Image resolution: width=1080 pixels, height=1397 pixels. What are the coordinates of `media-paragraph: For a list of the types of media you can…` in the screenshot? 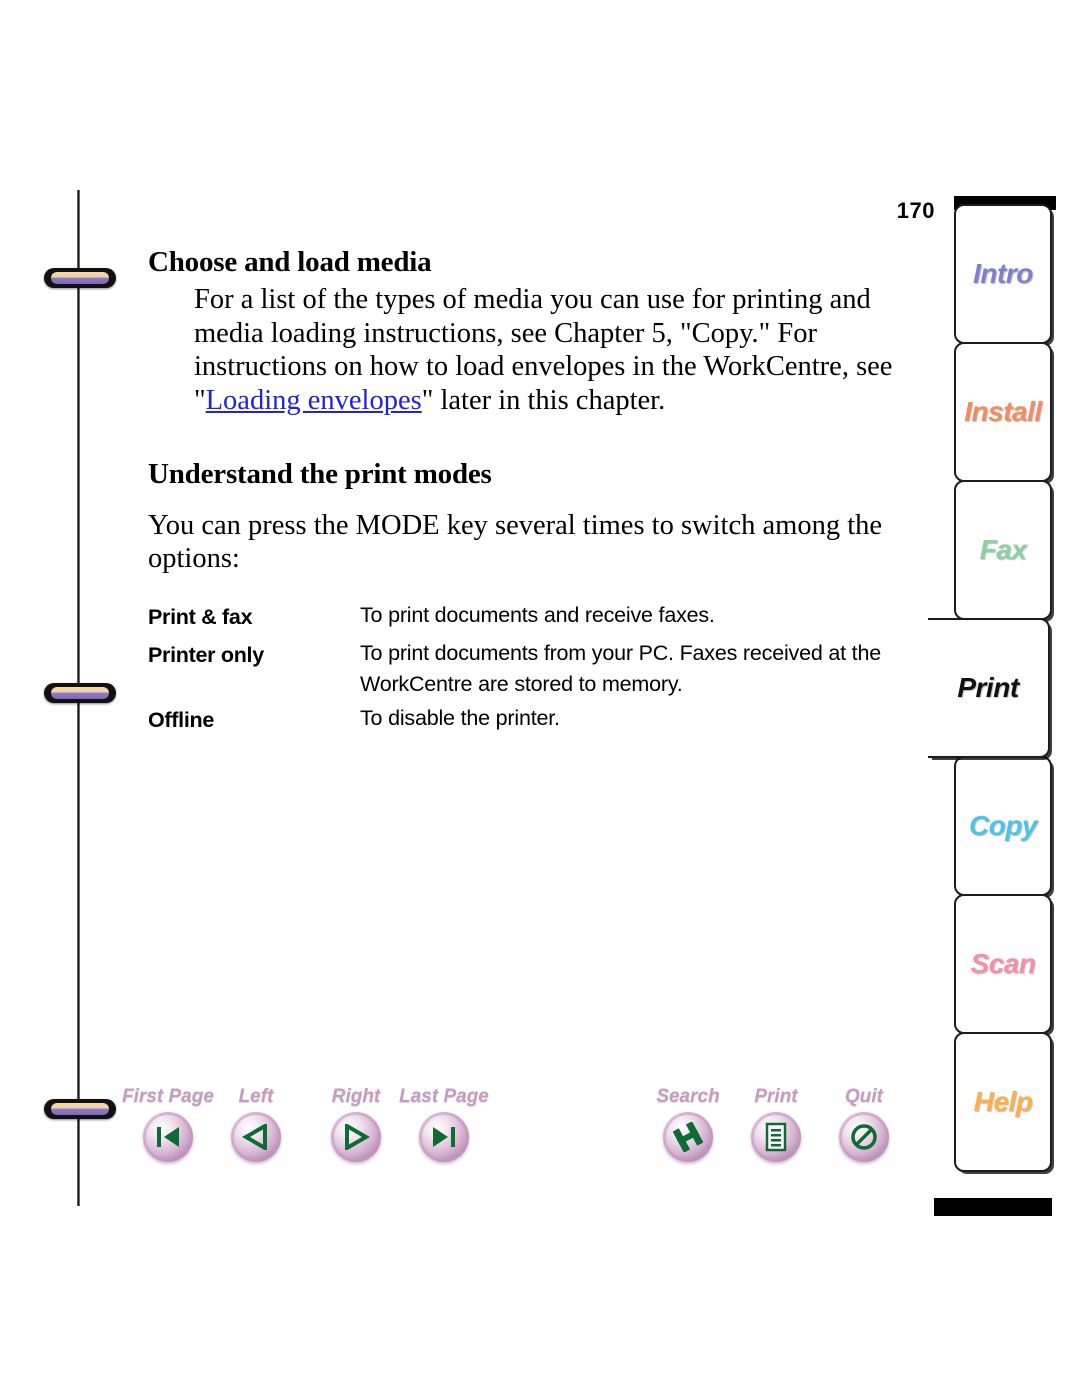 It's located at (555, 350).